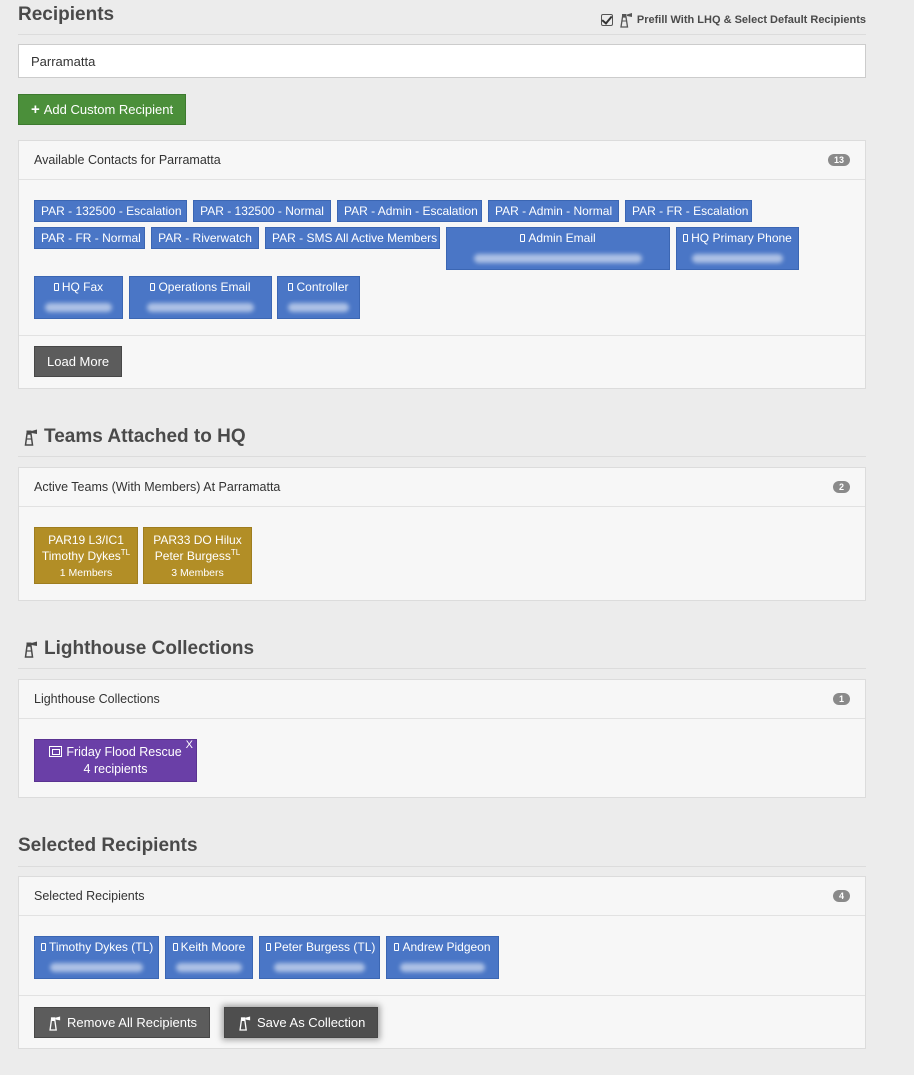 The image size is (914, 1075). I want to click on remove-all-label: Remove All Recipients, so click(132, 1022).